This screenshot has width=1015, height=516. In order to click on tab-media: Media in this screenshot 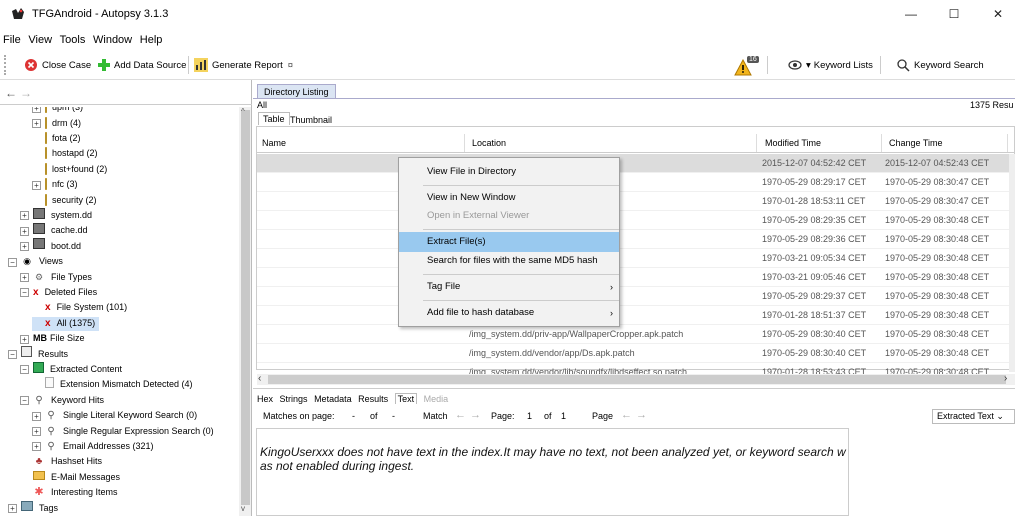, I will do `click(436, 399)`.